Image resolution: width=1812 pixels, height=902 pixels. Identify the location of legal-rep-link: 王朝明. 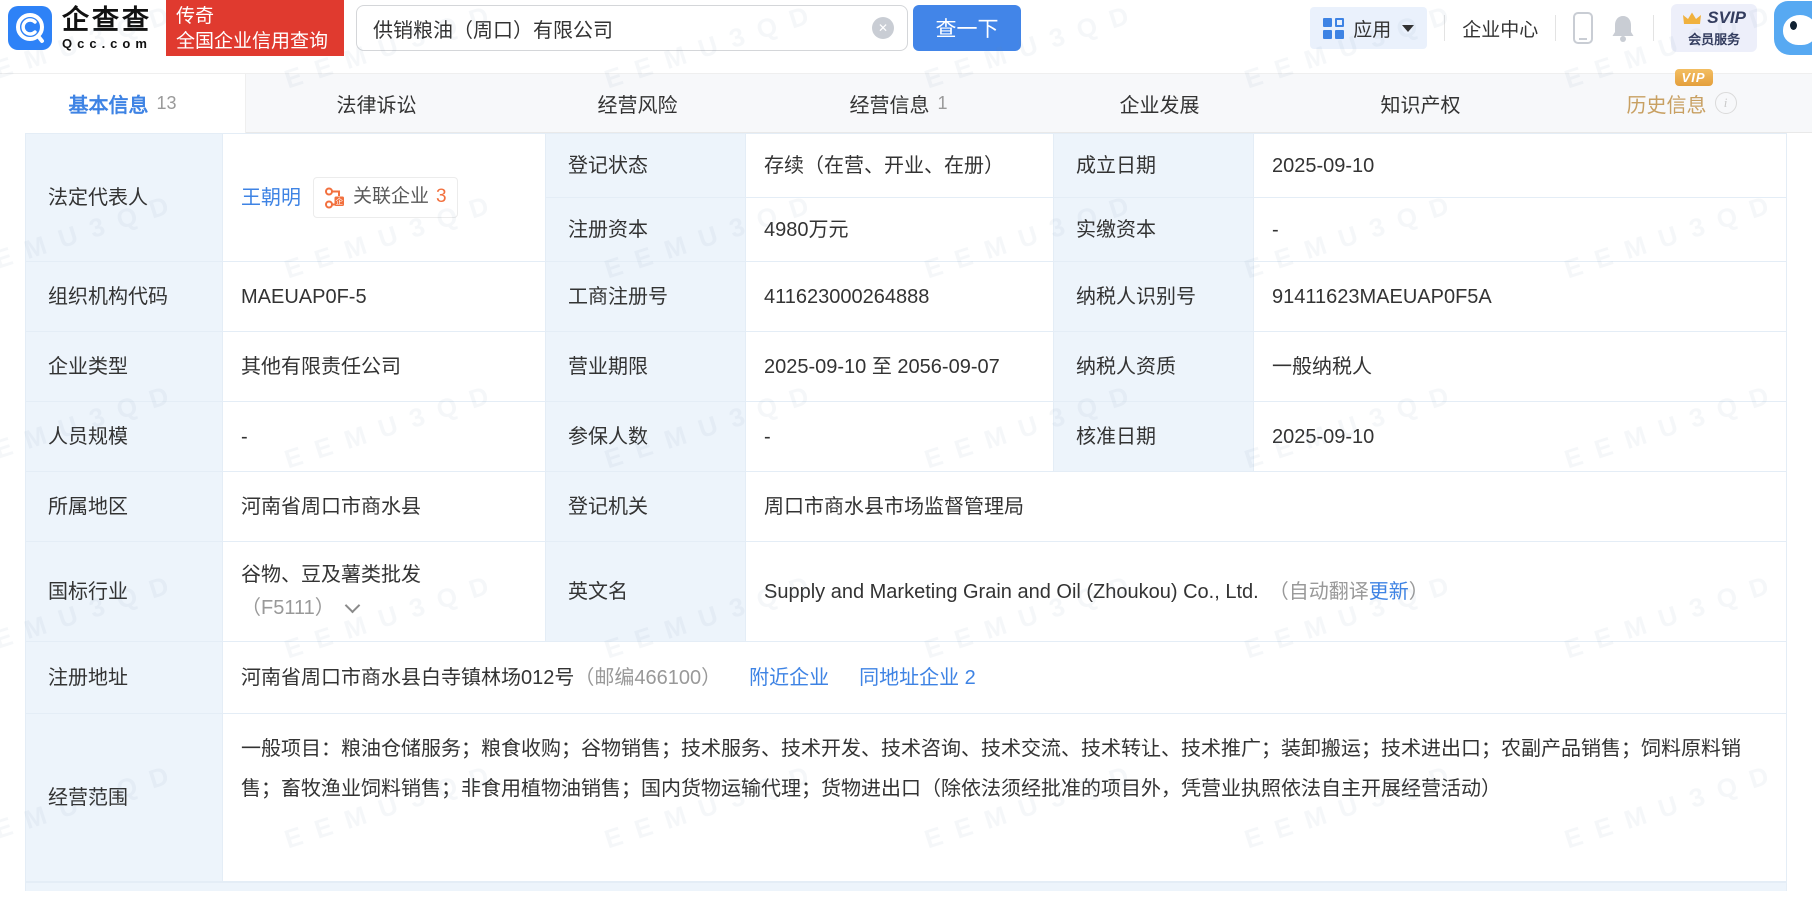
(271, 198).